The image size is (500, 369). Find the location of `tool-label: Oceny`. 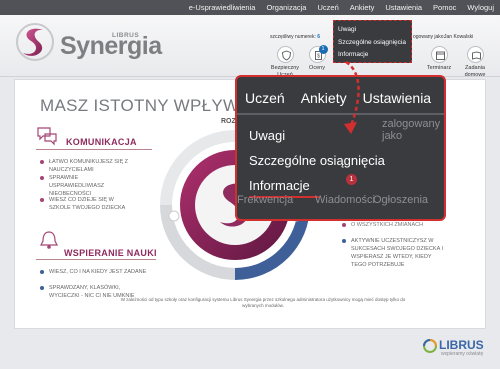

tool-label: Oceny is located at coordinates (317, 68).